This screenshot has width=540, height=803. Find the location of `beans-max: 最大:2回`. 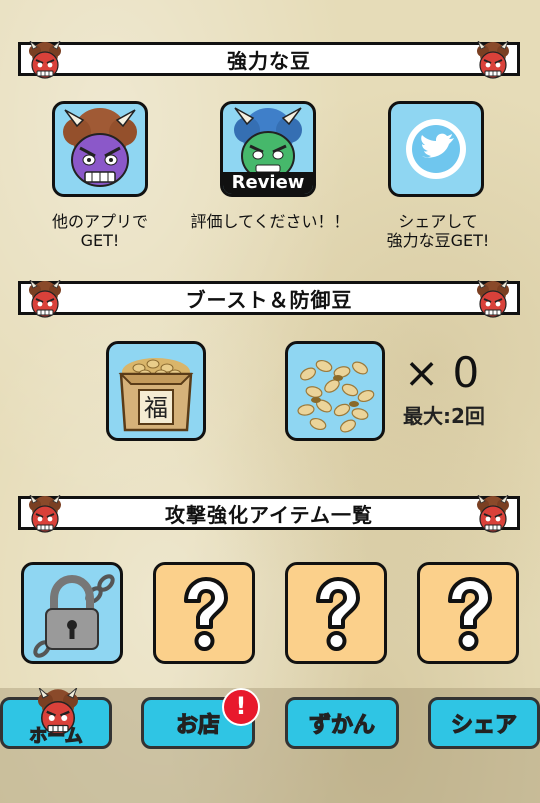

beans-max: 最大:2回 is located at coordinates (444, 416).